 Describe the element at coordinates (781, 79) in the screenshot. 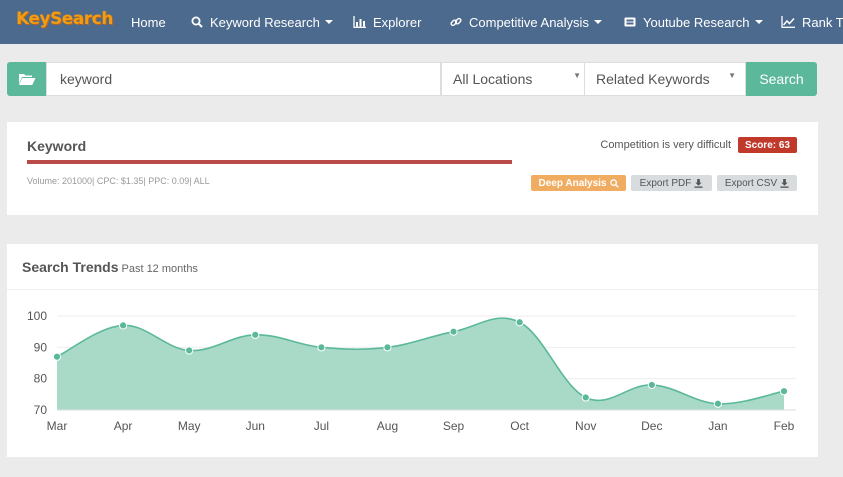

I see `search-button: Search` at that location.